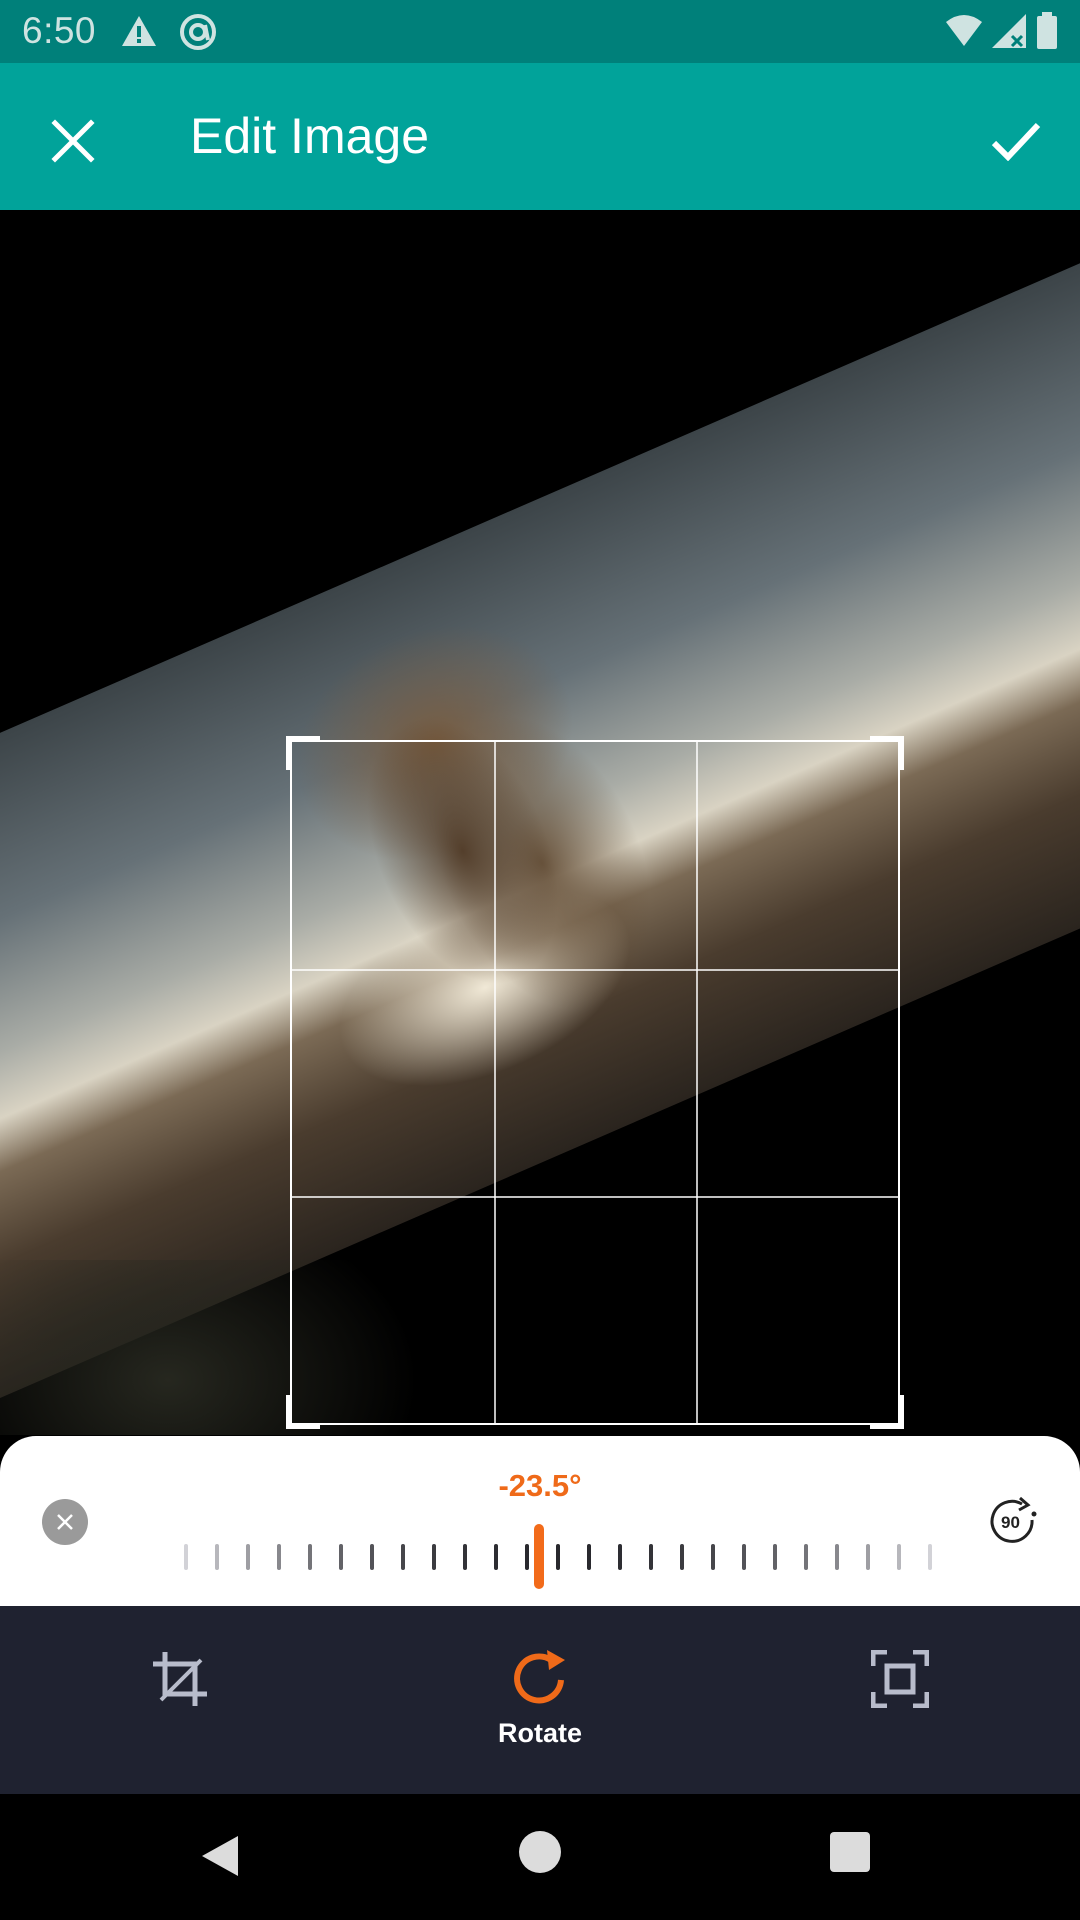 This screenshot has width=1080, height=1920. I want to click on crop-handle-top-left, so click(303, 753).